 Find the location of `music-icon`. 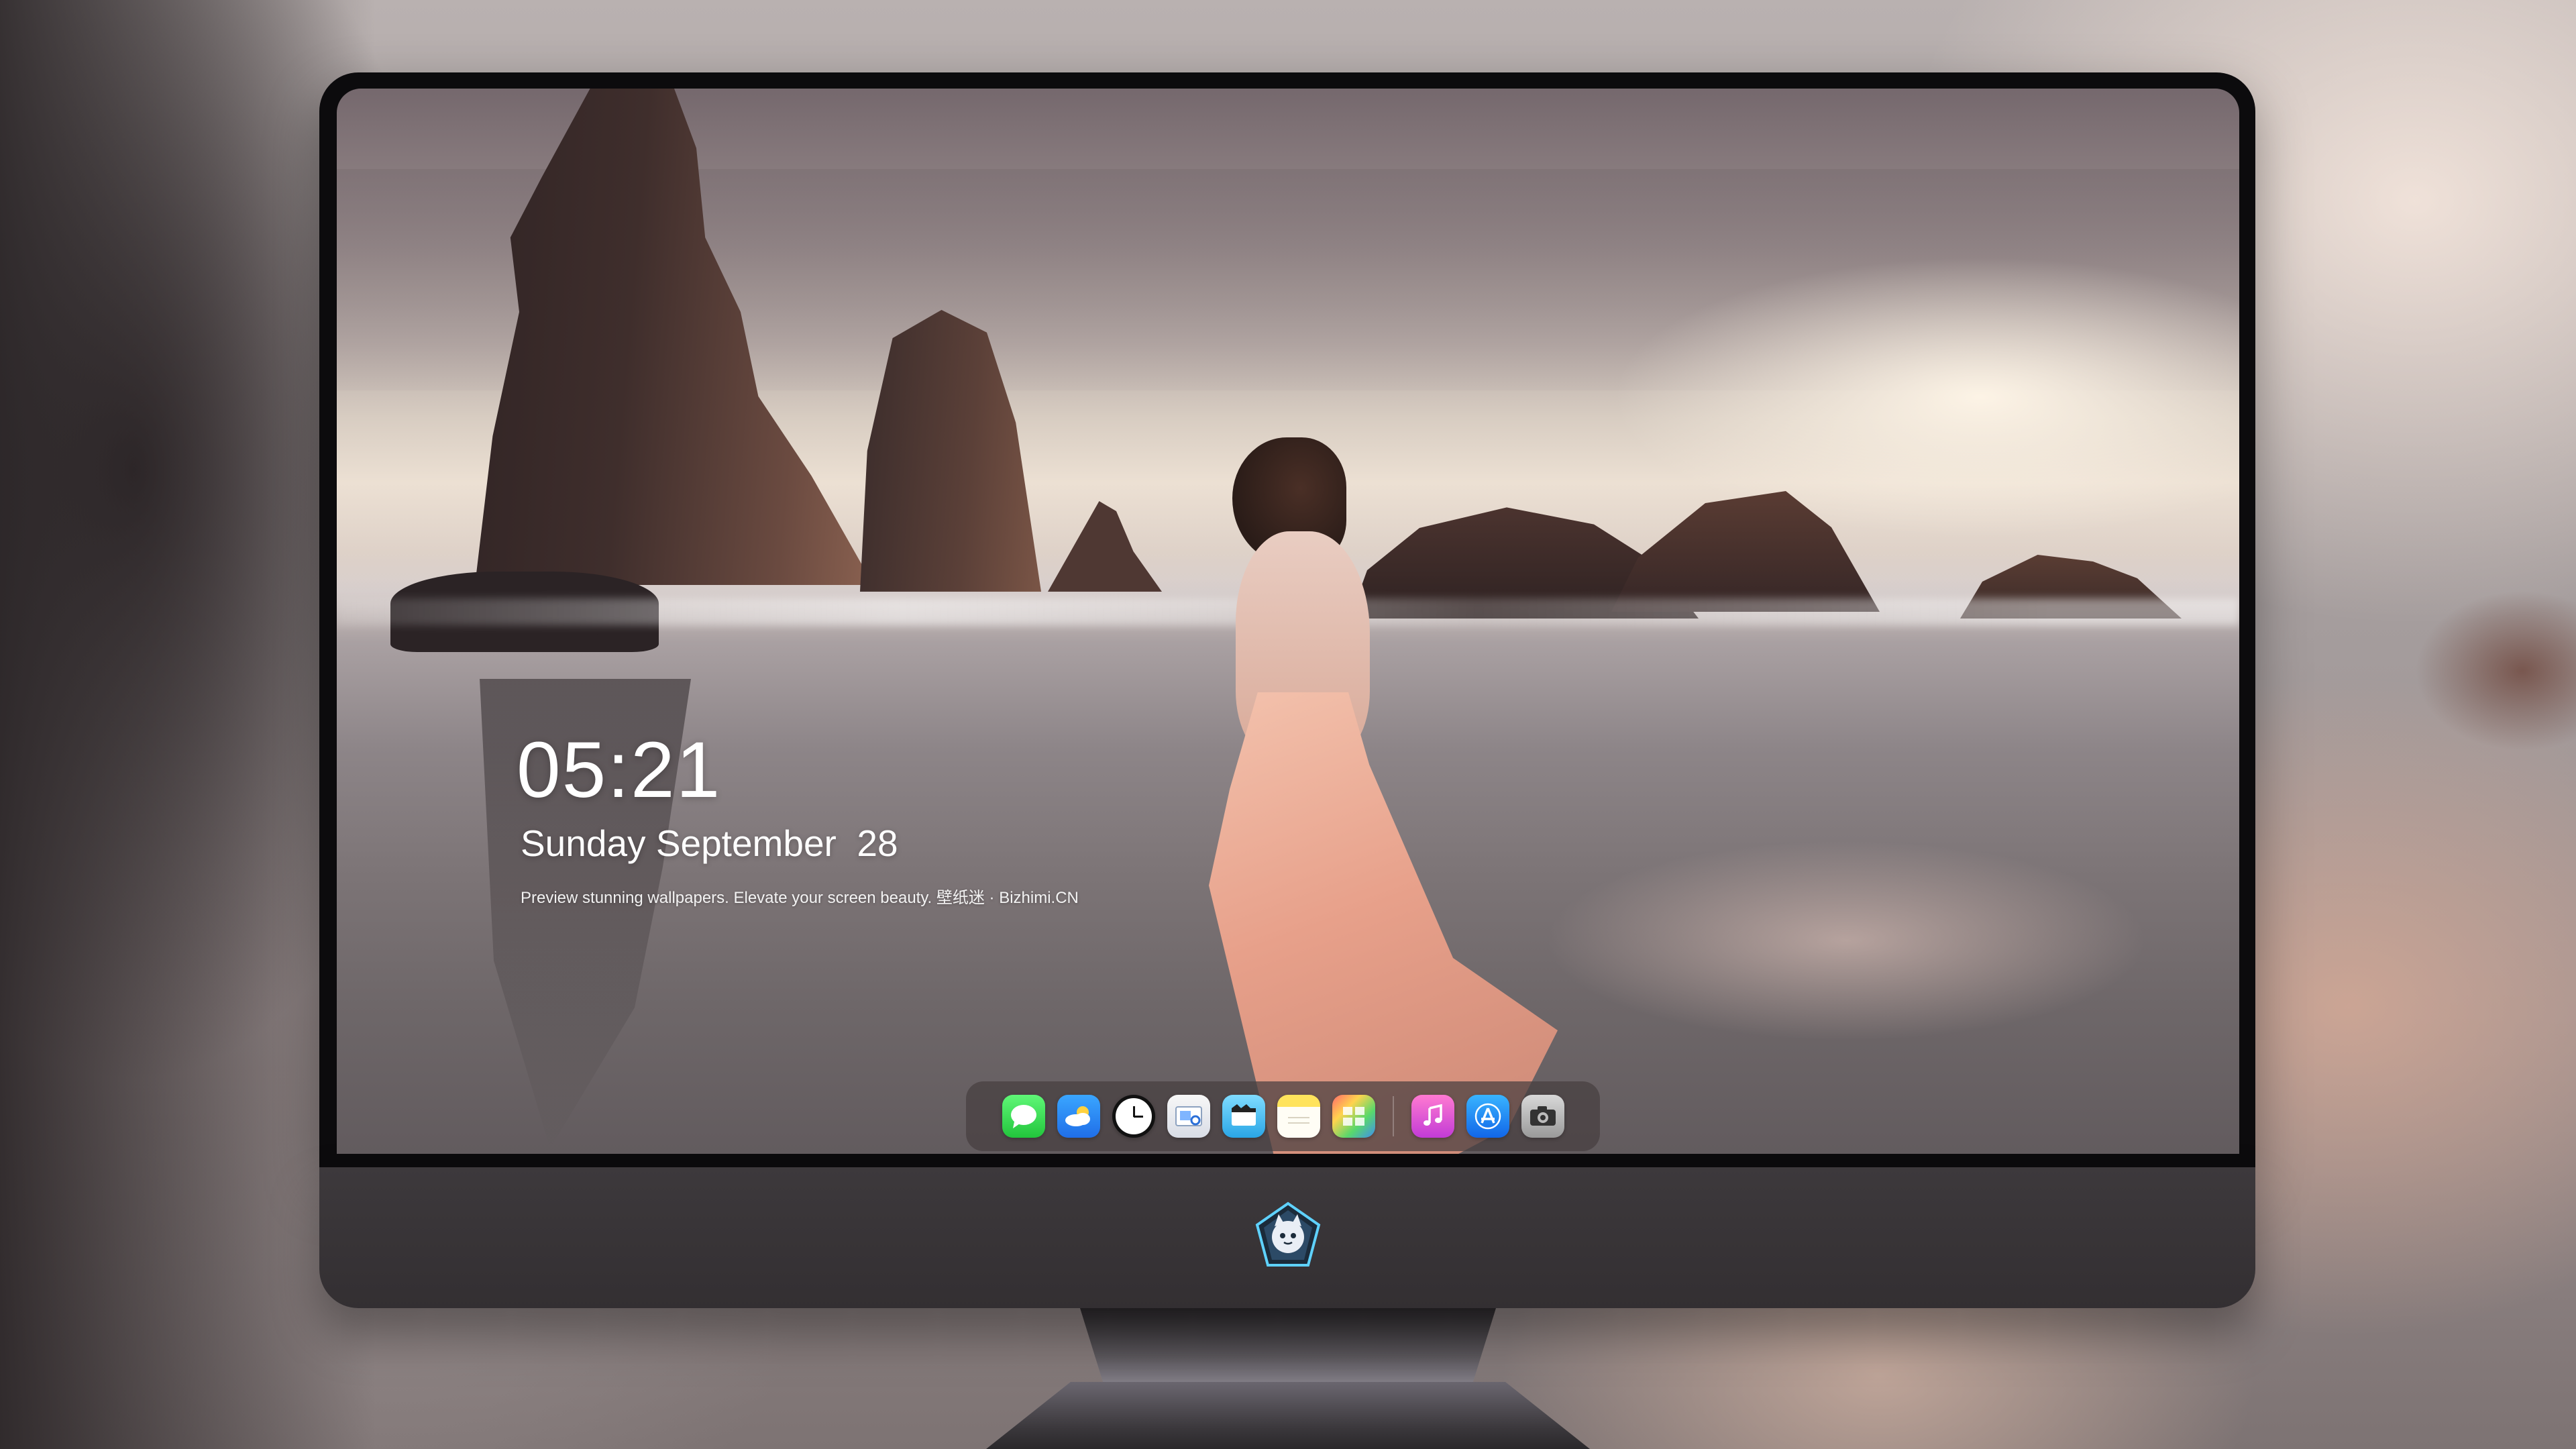

music-icon is located at coordinates (1432, 1116).